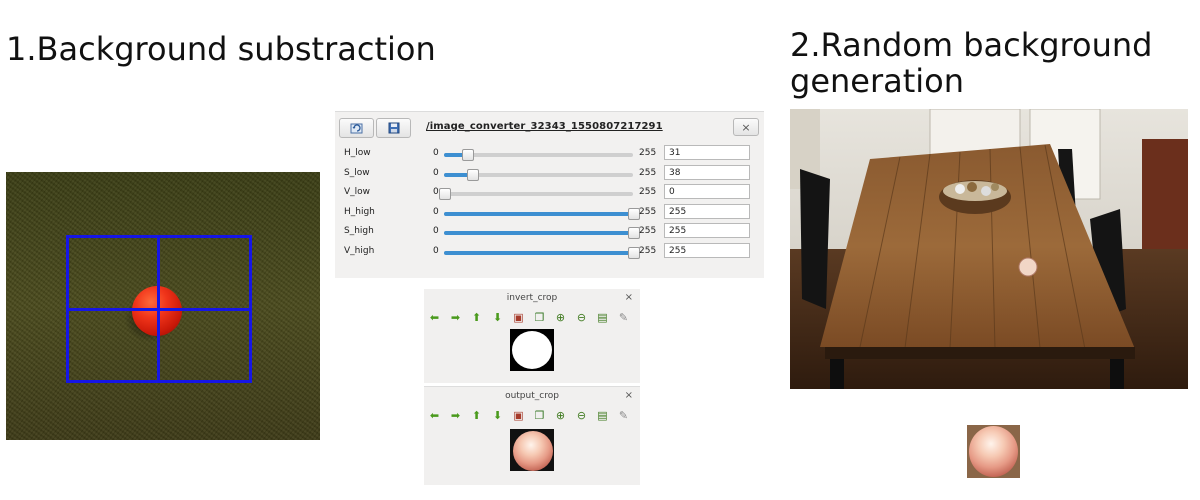 This screenshot has width=1200, height=500. I want to click on slider-row-h-low: H_low 0 255 31, so click(549, 155).